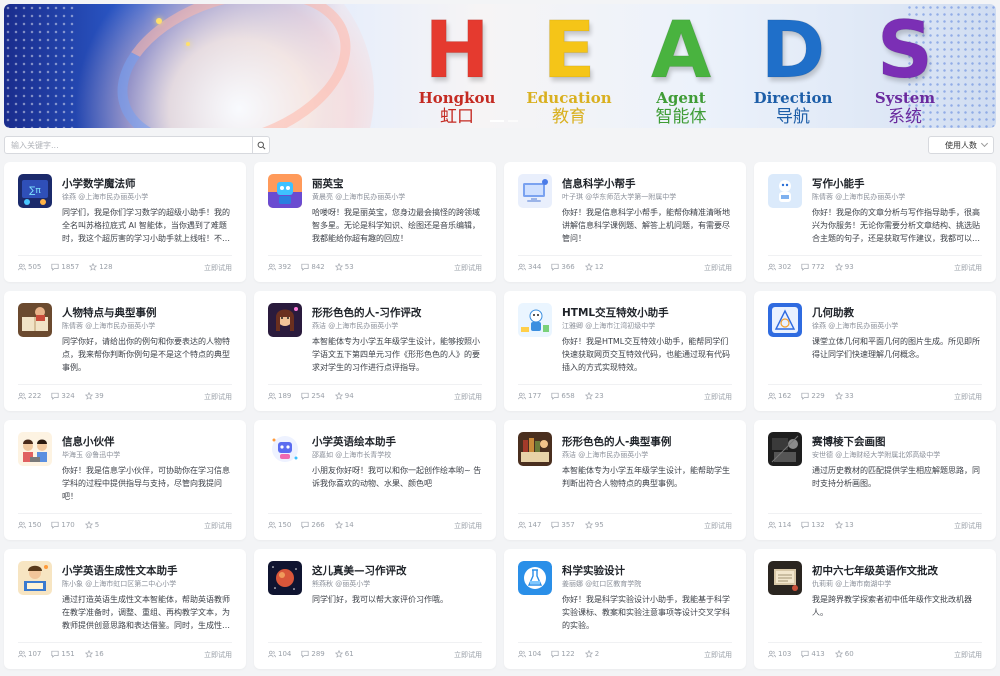  I want to click on agent-author: 陈倩蓉 @上海市民办丽英小学, so click(859, 197).